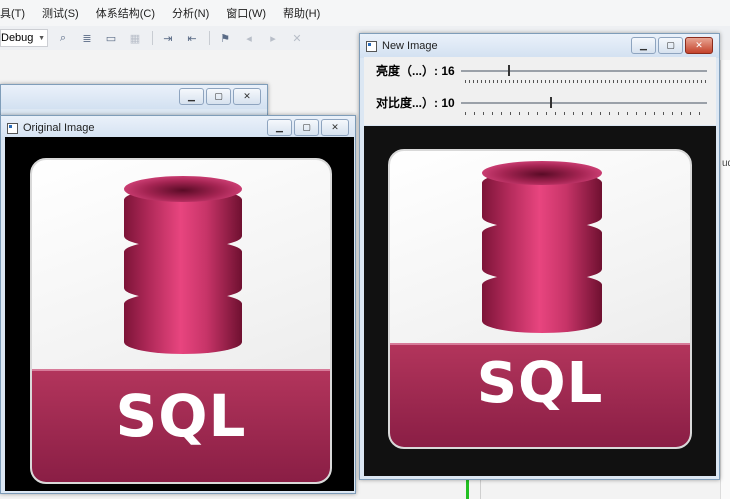  What do you see at coordinates (586, 81) in the screenshot?
I see `brightness-ticks` at bounding box center [586, 81].